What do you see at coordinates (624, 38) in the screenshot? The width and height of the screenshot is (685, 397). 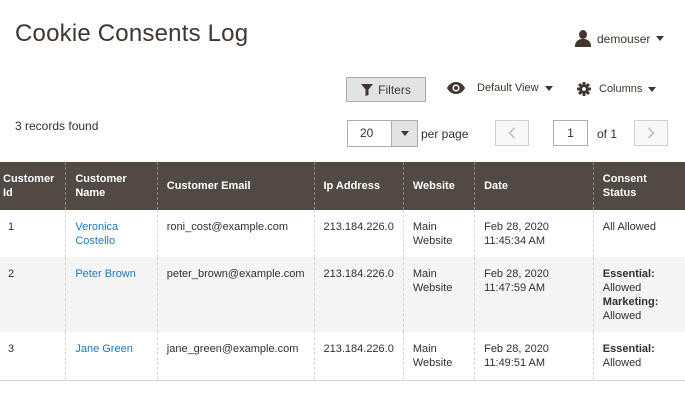 I see `user-name: demouser` at bounding box center [624, 38].